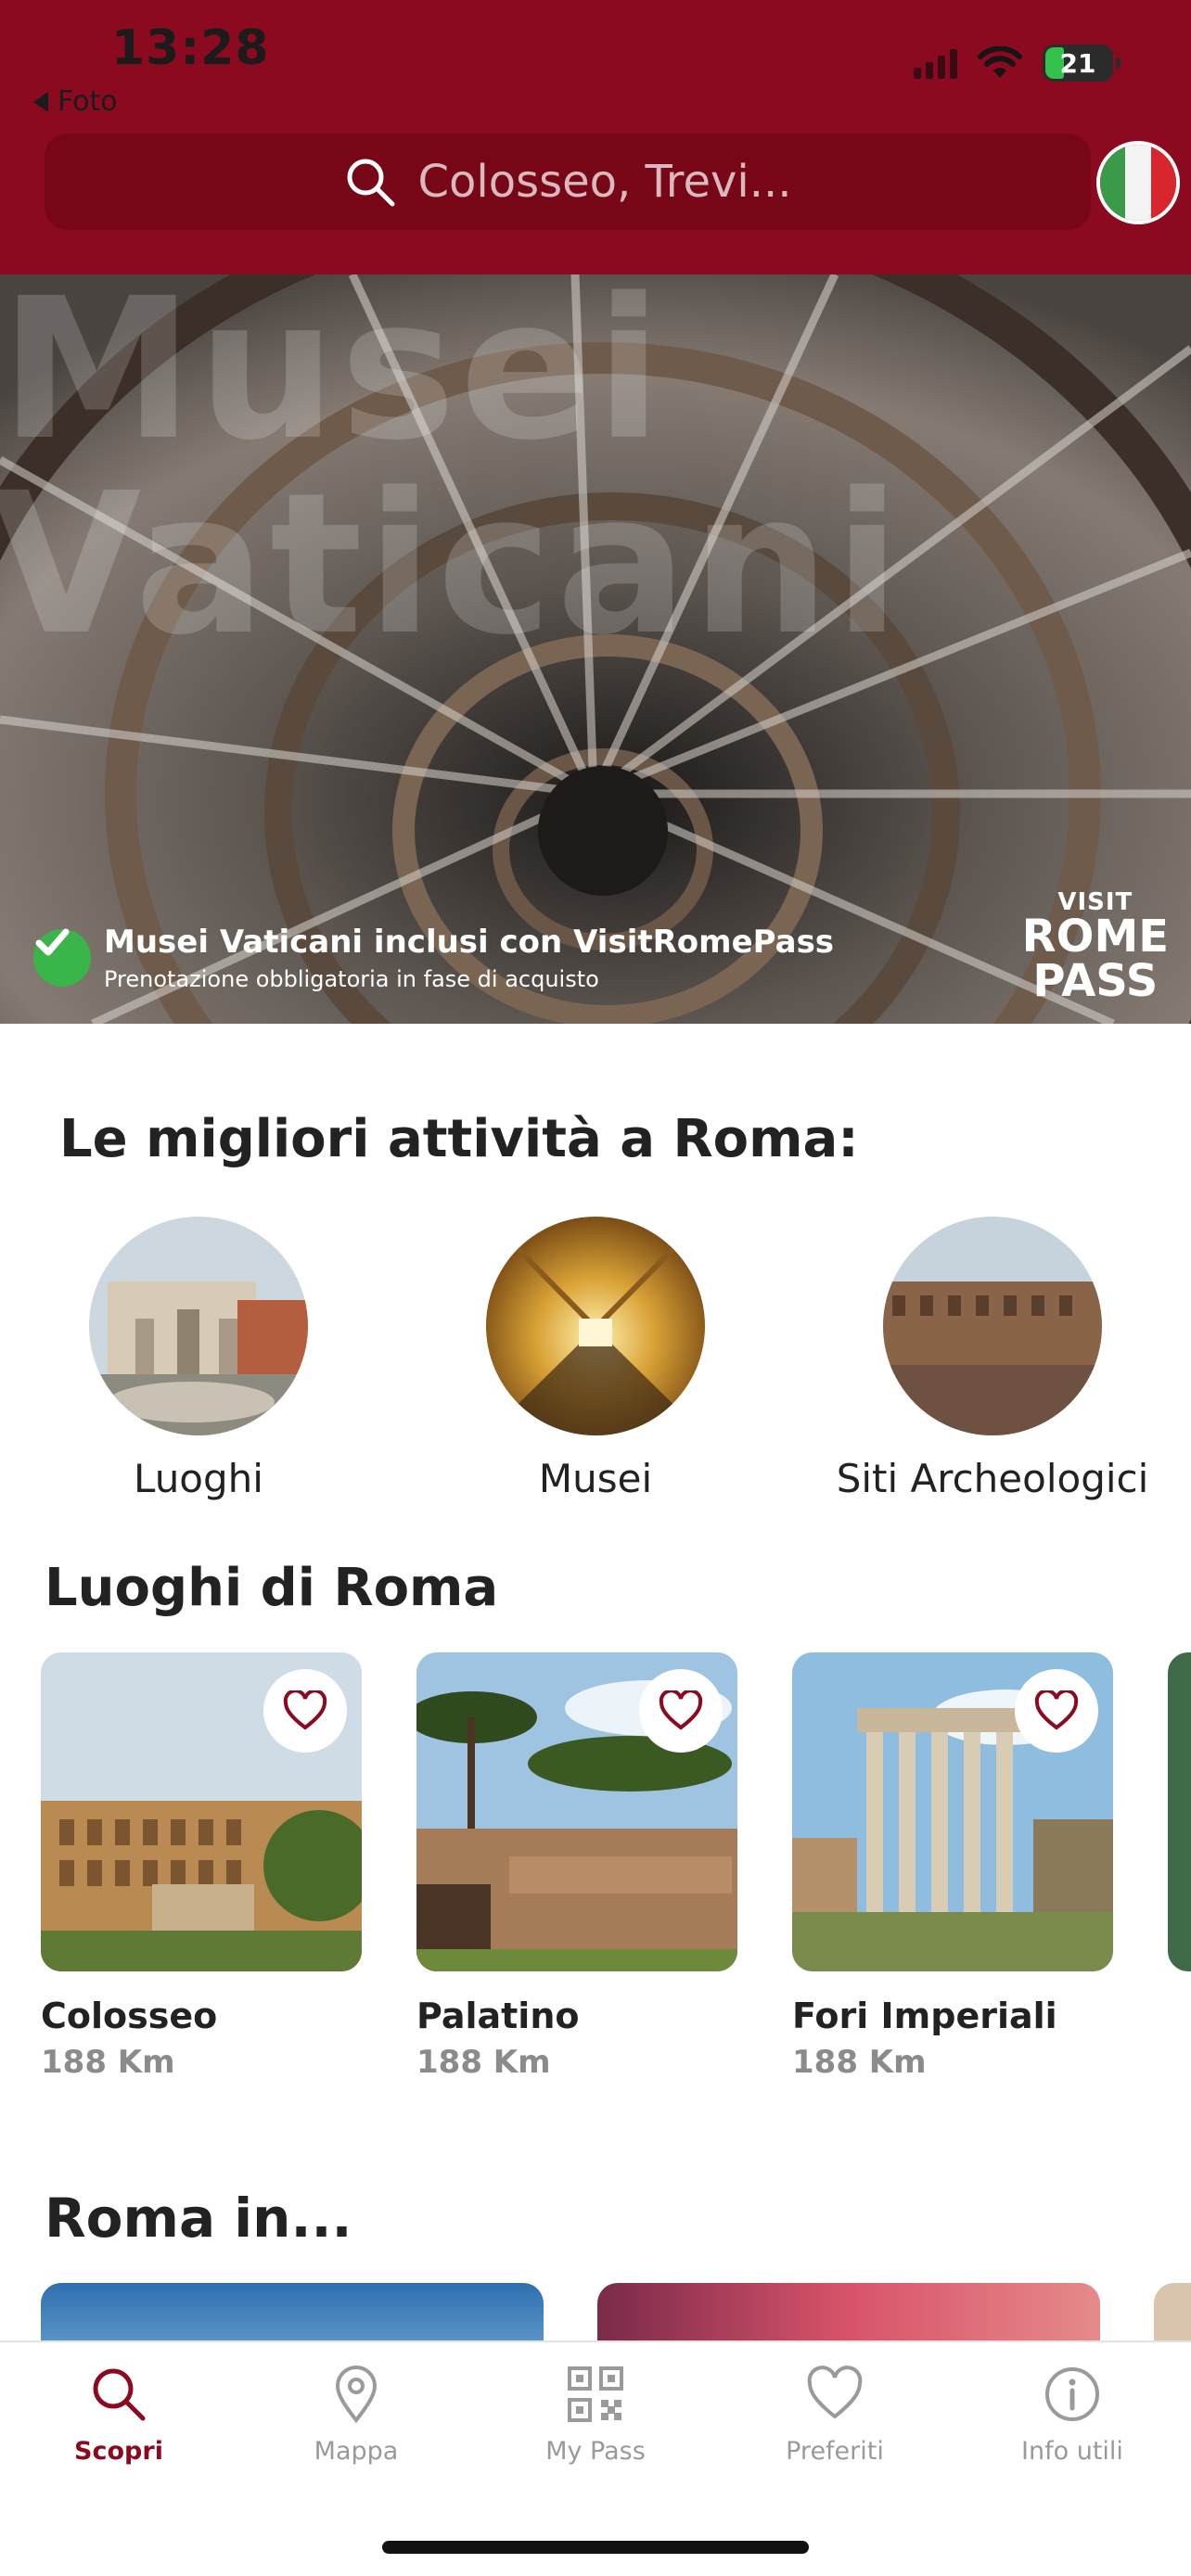 The image size is (1191, 2576). Describe the element at coordinates (498, 2016) in the screenshot. I see `place-name: Palatino` at that location.